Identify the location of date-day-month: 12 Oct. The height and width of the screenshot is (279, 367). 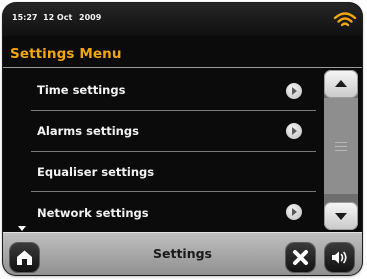
(58, 17).